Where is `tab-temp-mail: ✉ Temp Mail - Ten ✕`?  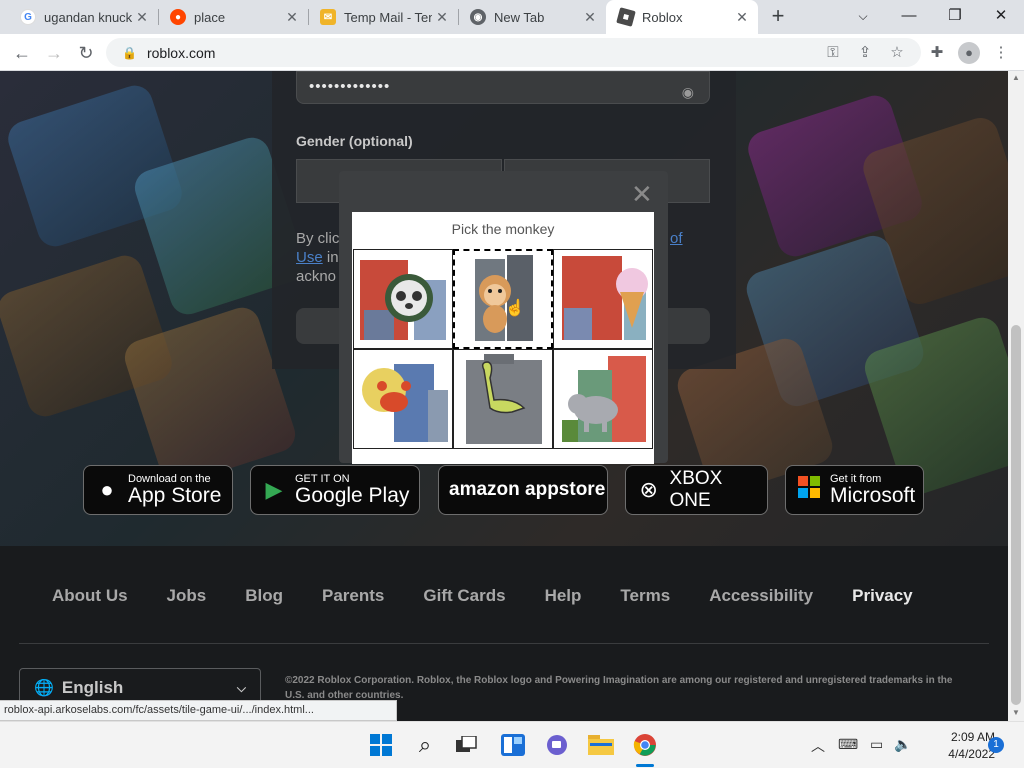 tab-temp-mail: ✉ Temp Mail - Ten ✕ is located at coordinates (383, 17).